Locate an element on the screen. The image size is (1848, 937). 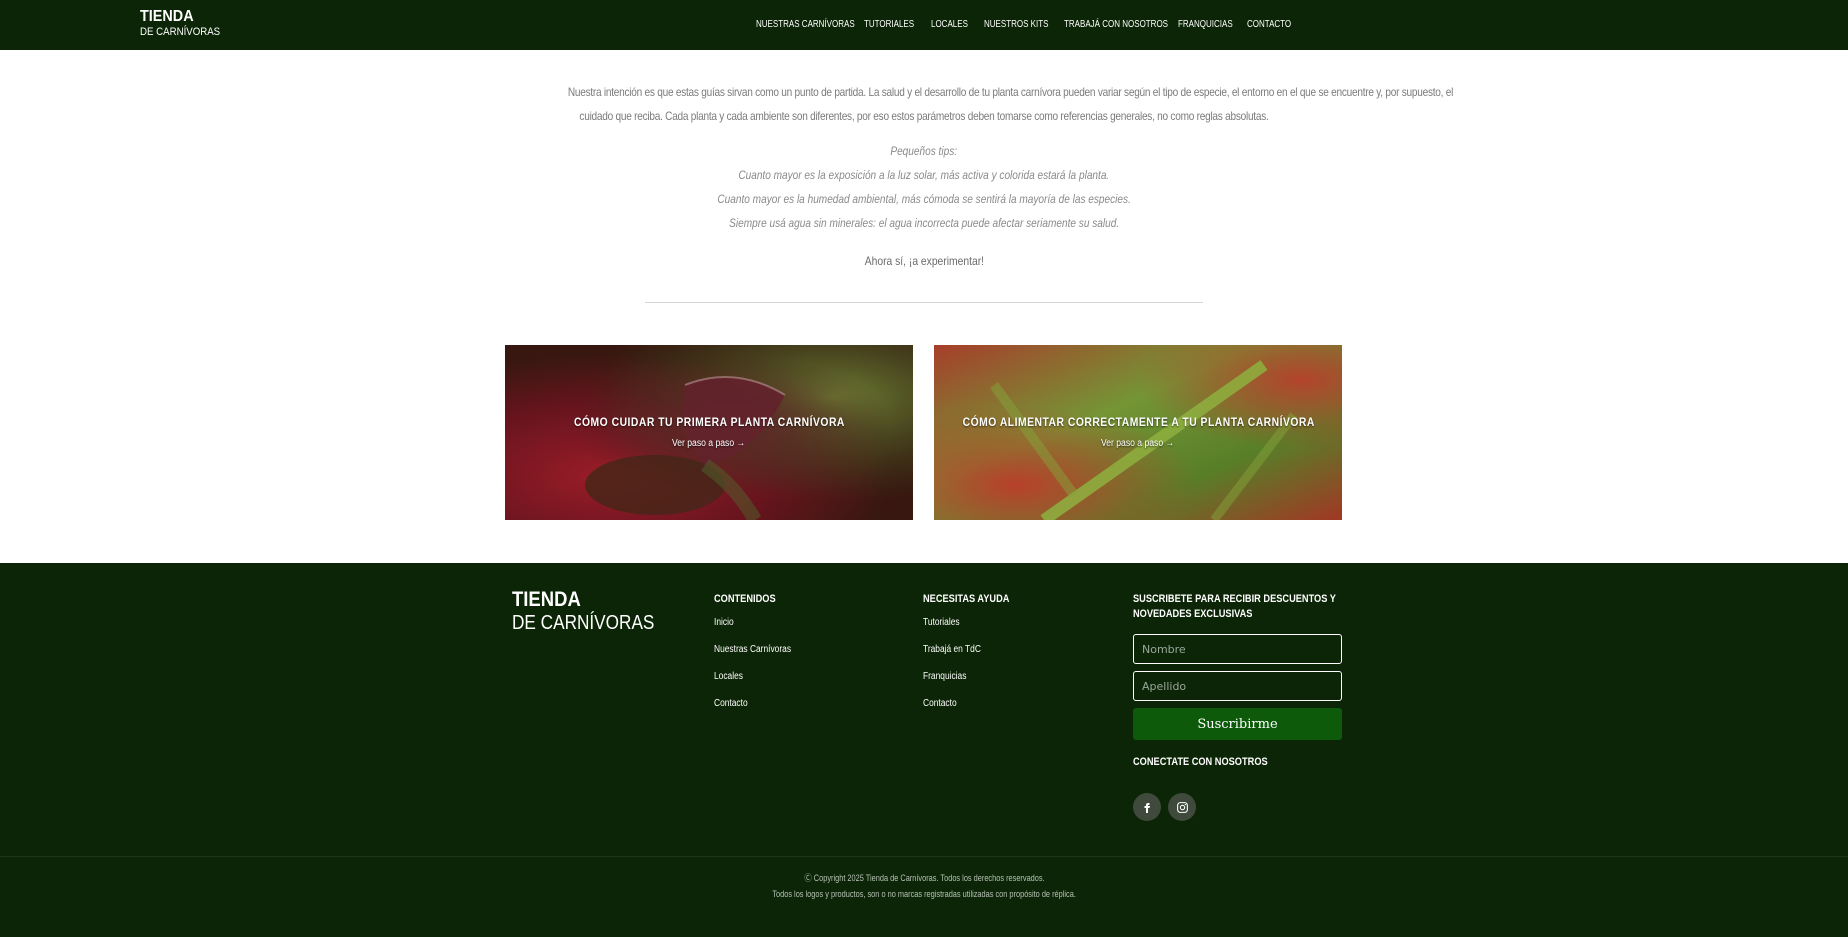
footer-brand-line-1: TIENDA is located at coordinates (546, 599).